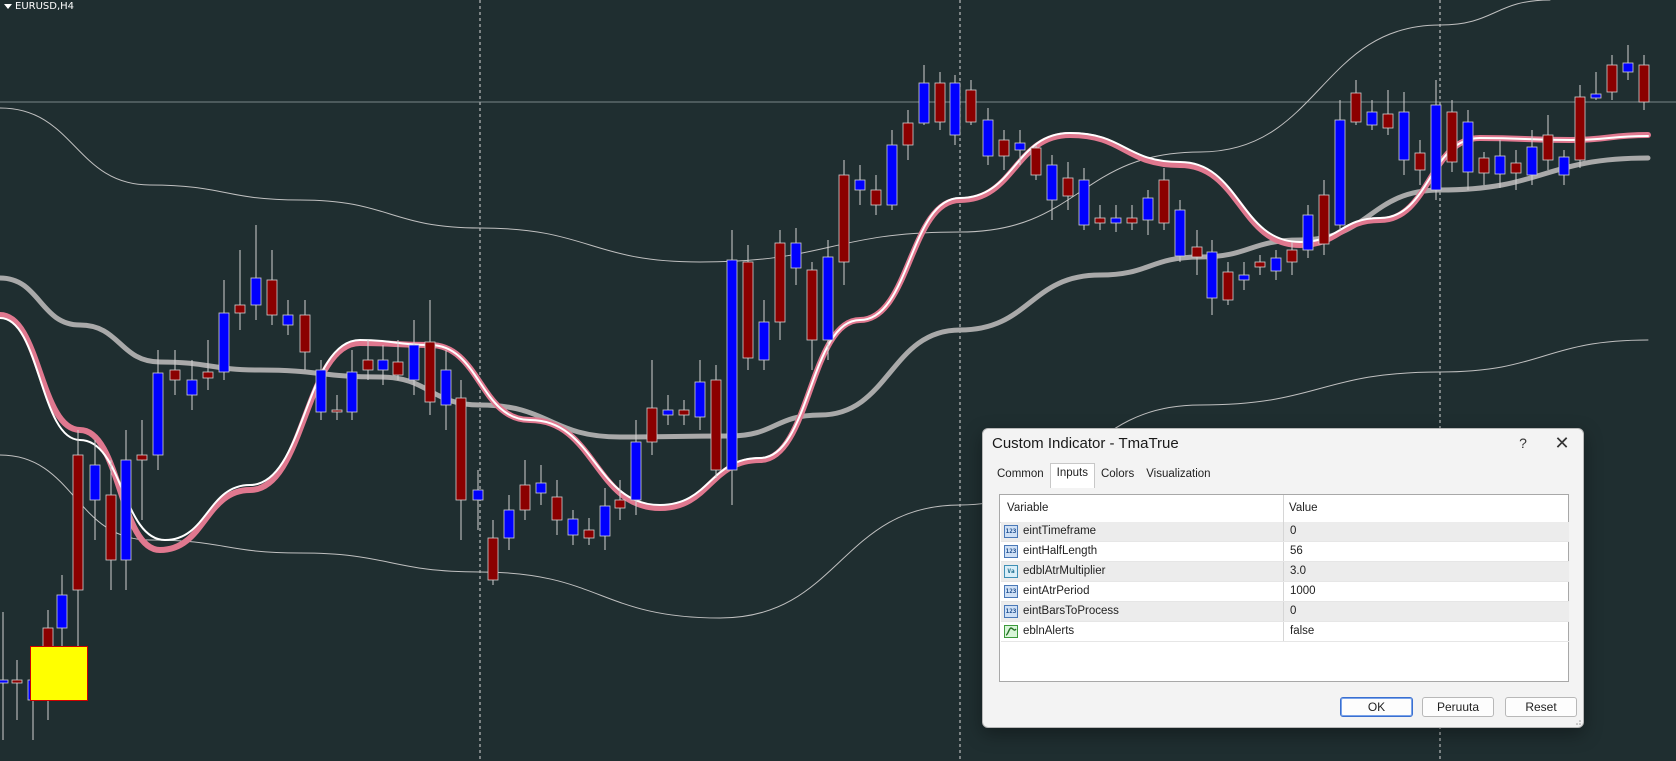 The image size is (1676, 761). I want to click on close-button: ✕, so click(1562, 443).